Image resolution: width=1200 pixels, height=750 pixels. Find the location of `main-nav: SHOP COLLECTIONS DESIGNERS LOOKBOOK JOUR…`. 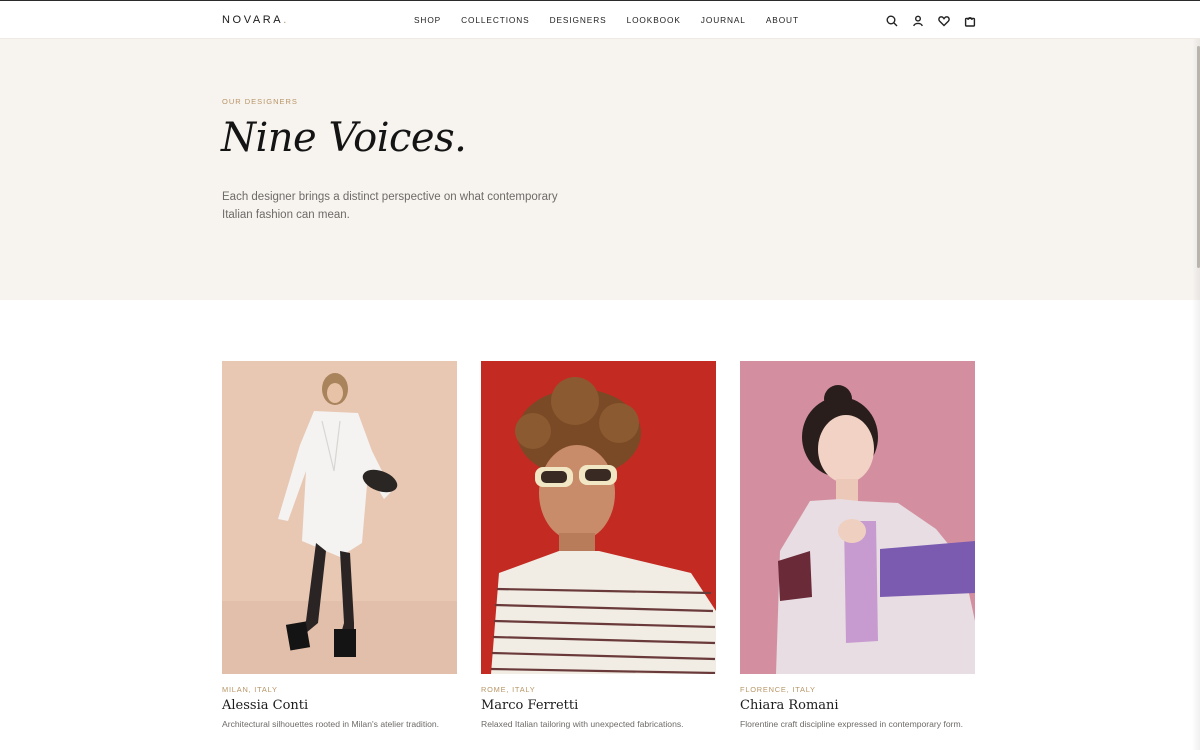

main-nav: SHOP COLLECTIONS DESIGNERS LOOKBOOK JOUR… is located at coordinates (616, 20).